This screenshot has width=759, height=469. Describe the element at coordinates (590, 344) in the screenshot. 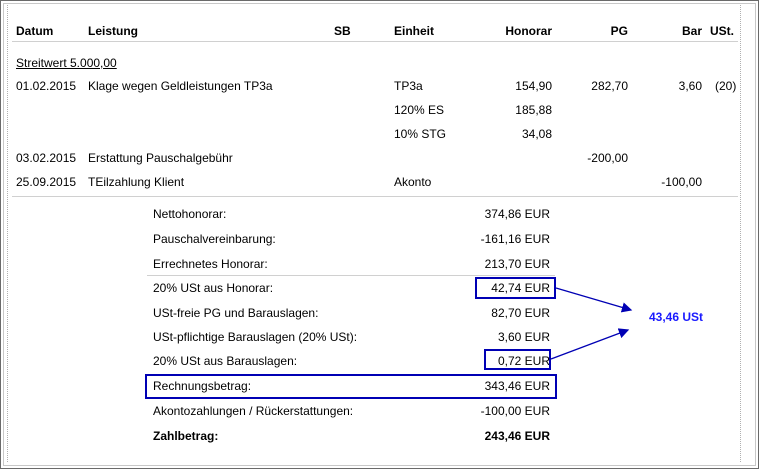

I see `arrow-ust-barauslagen` at that location.